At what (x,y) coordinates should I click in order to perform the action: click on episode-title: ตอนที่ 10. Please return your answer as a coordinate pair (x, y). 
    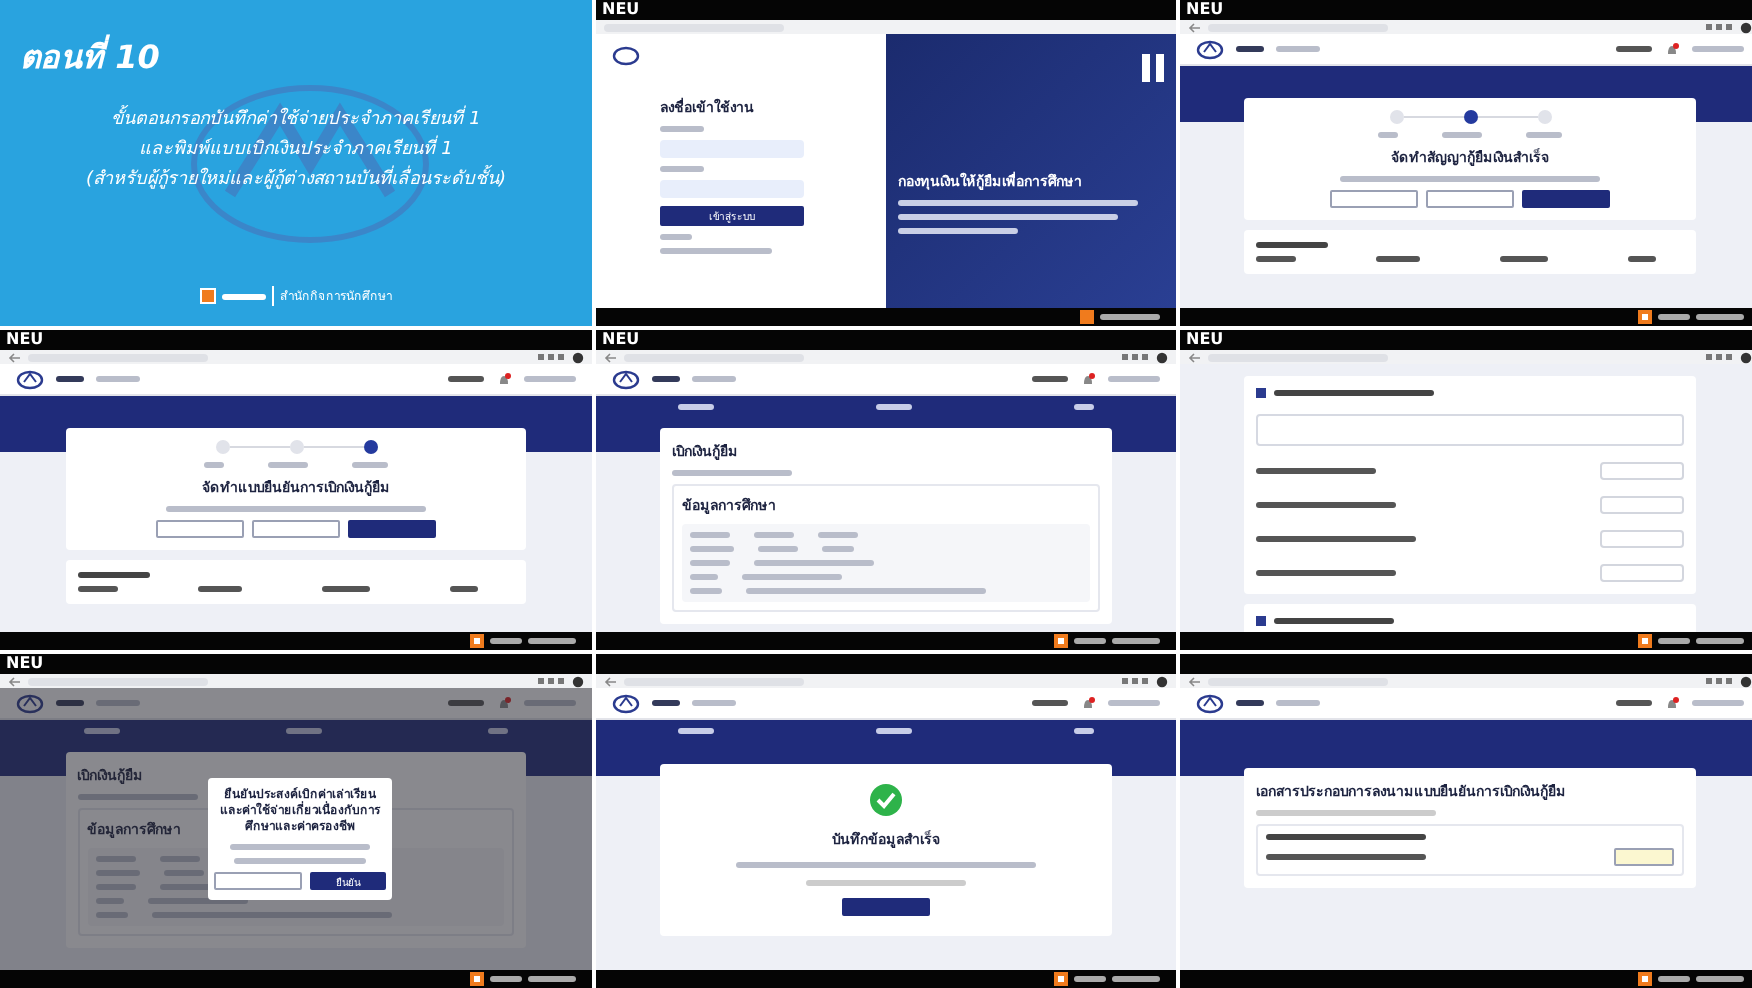
    Looking at the image, I should click on (91, 56).